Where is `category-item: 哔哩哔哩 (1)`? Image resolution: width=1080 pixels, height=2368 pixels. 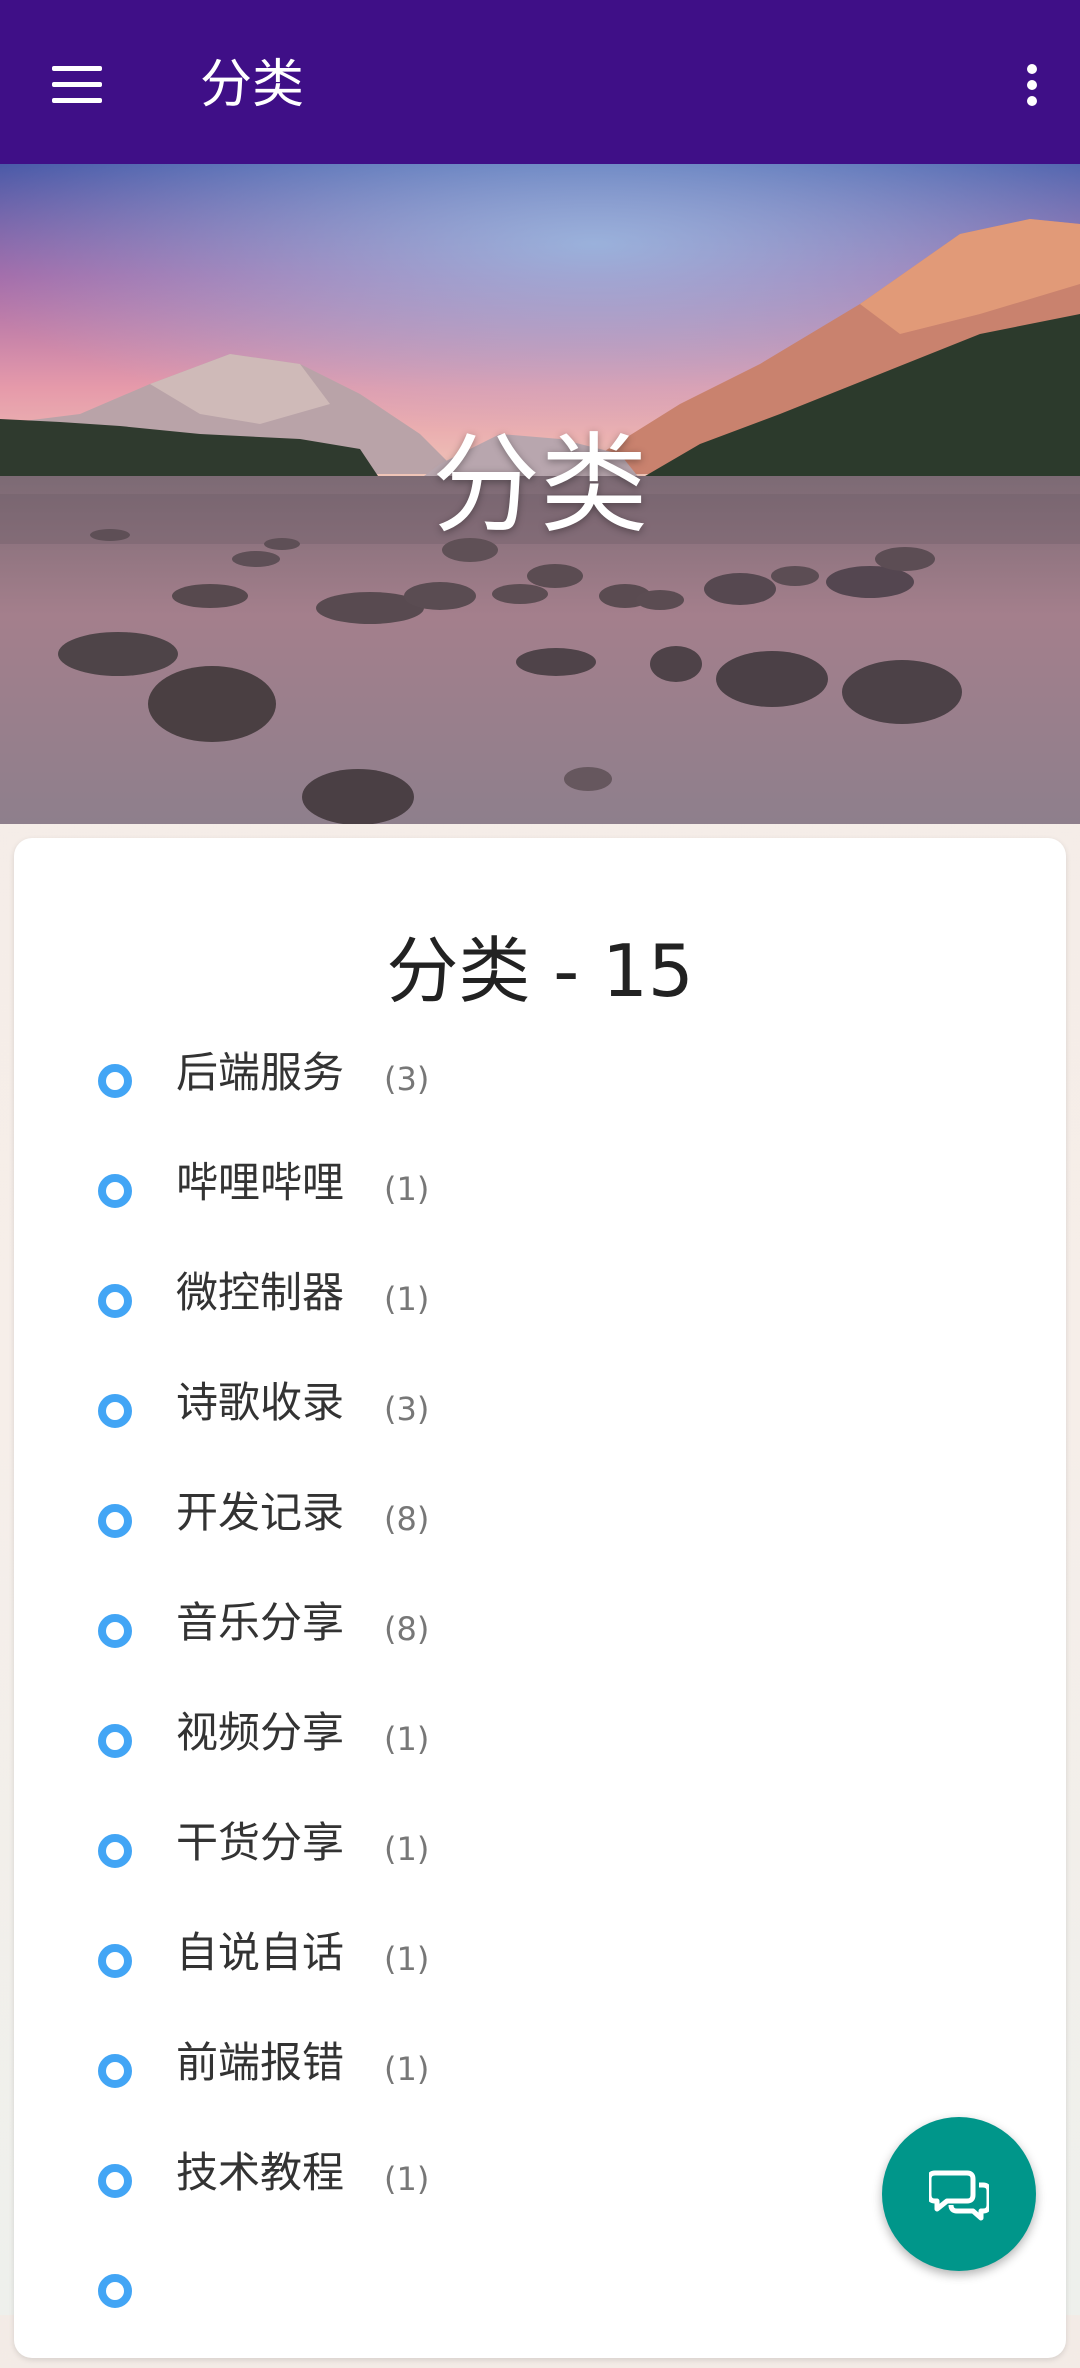 category-item: 哔哩哔哩 (1) is located at coordinates (540, 1213).